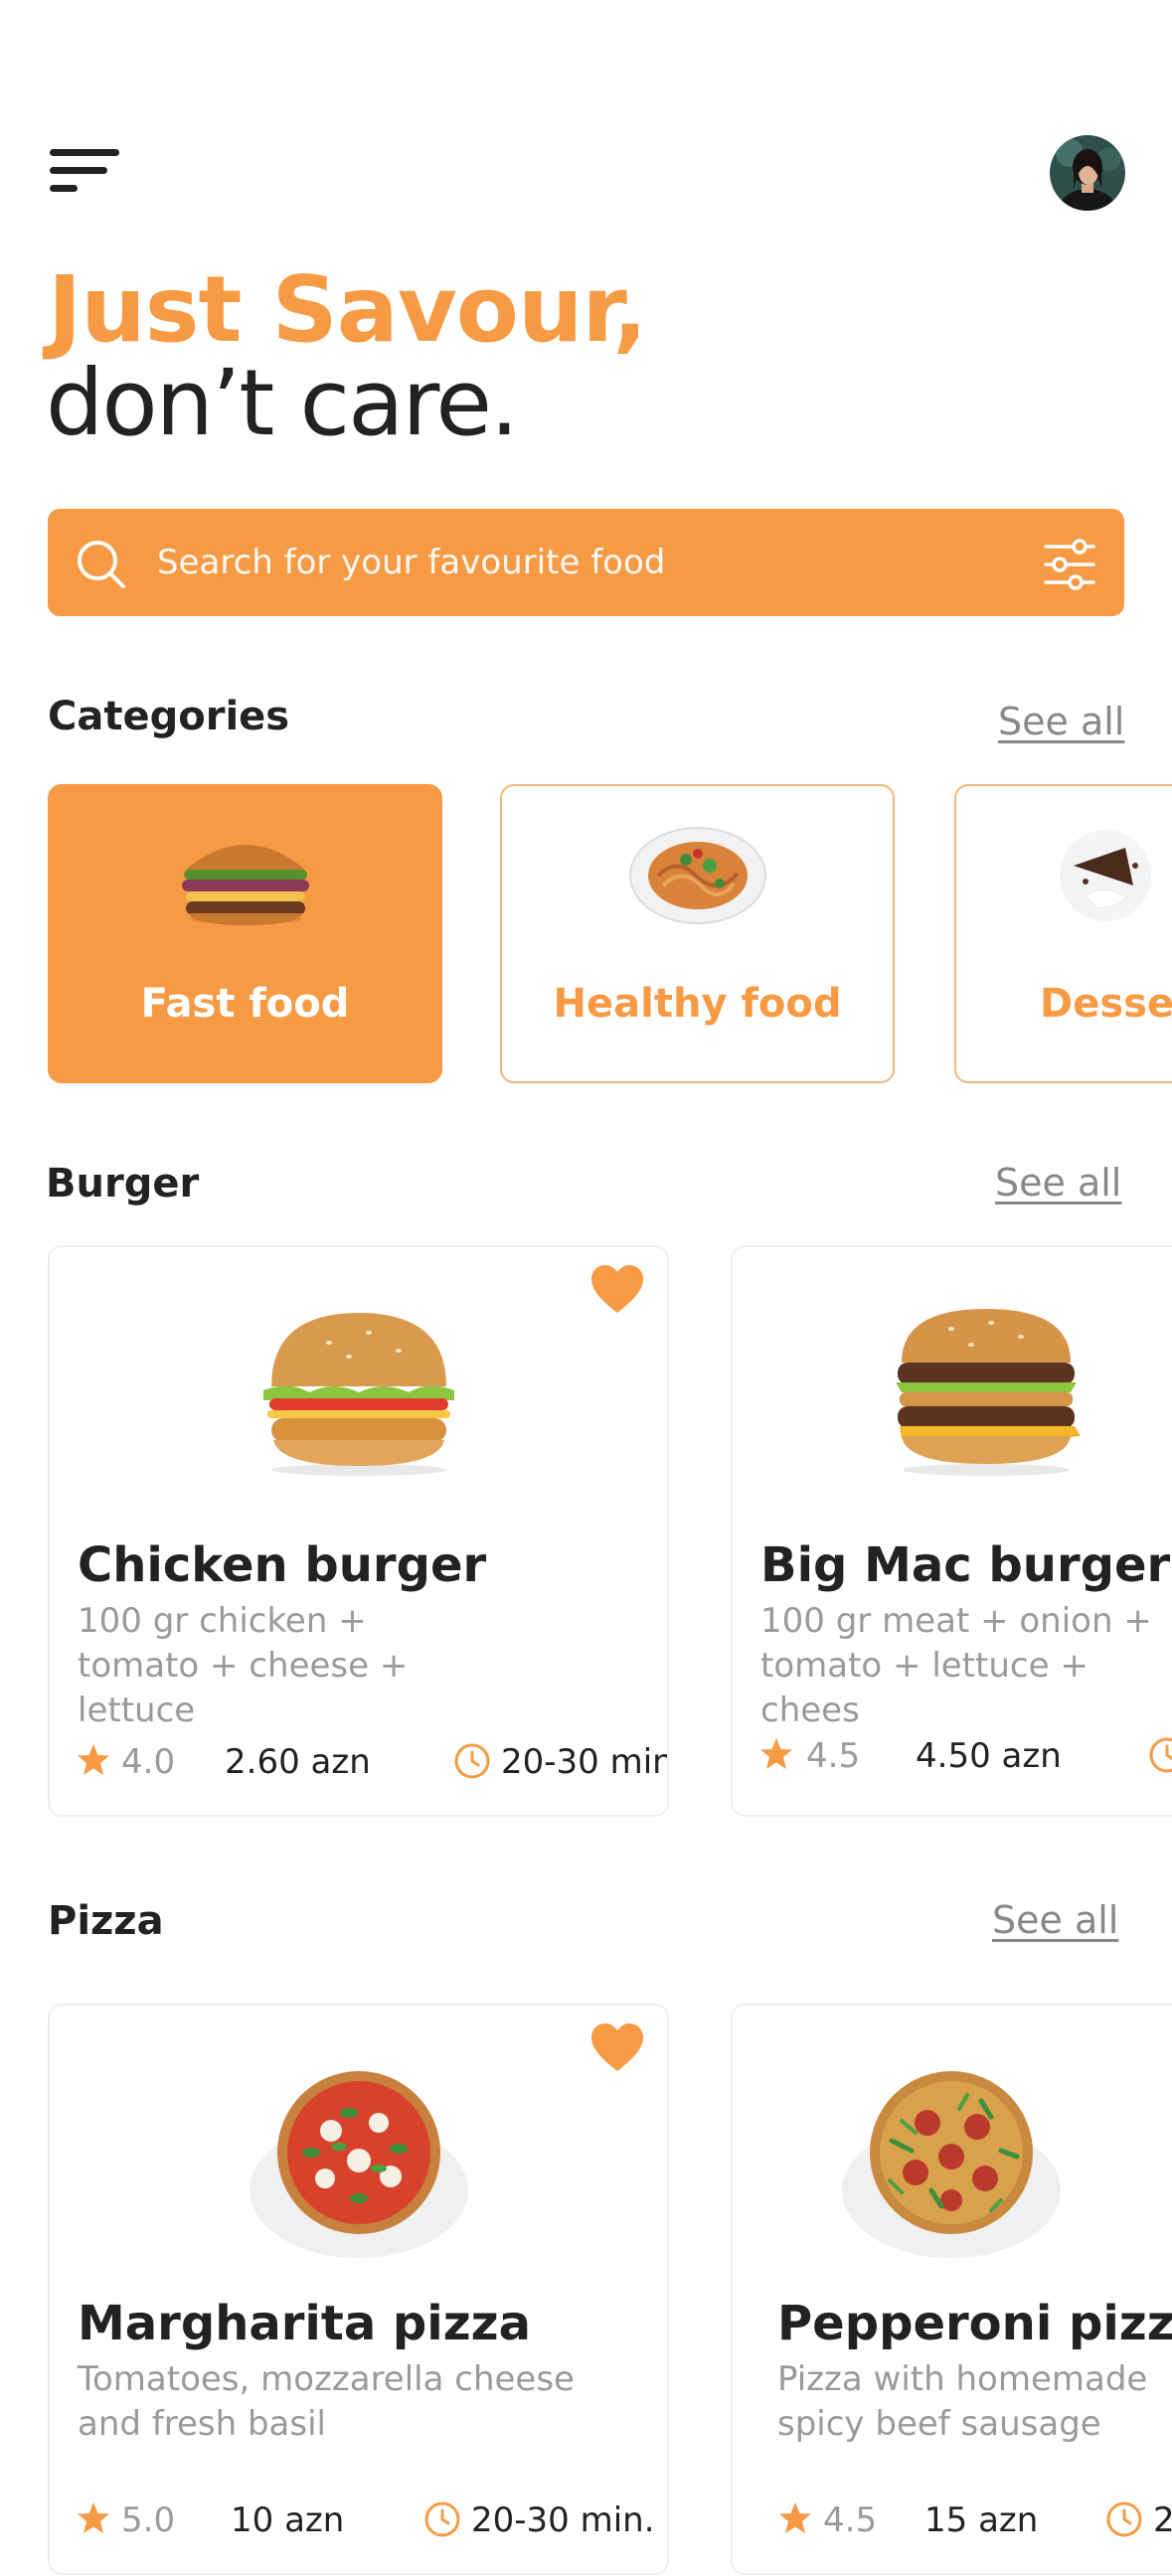  What do you see at coordinates (245, 1004) in the screenshot?
I see `category-label: Fast food` at bounding box center [245, 1004].